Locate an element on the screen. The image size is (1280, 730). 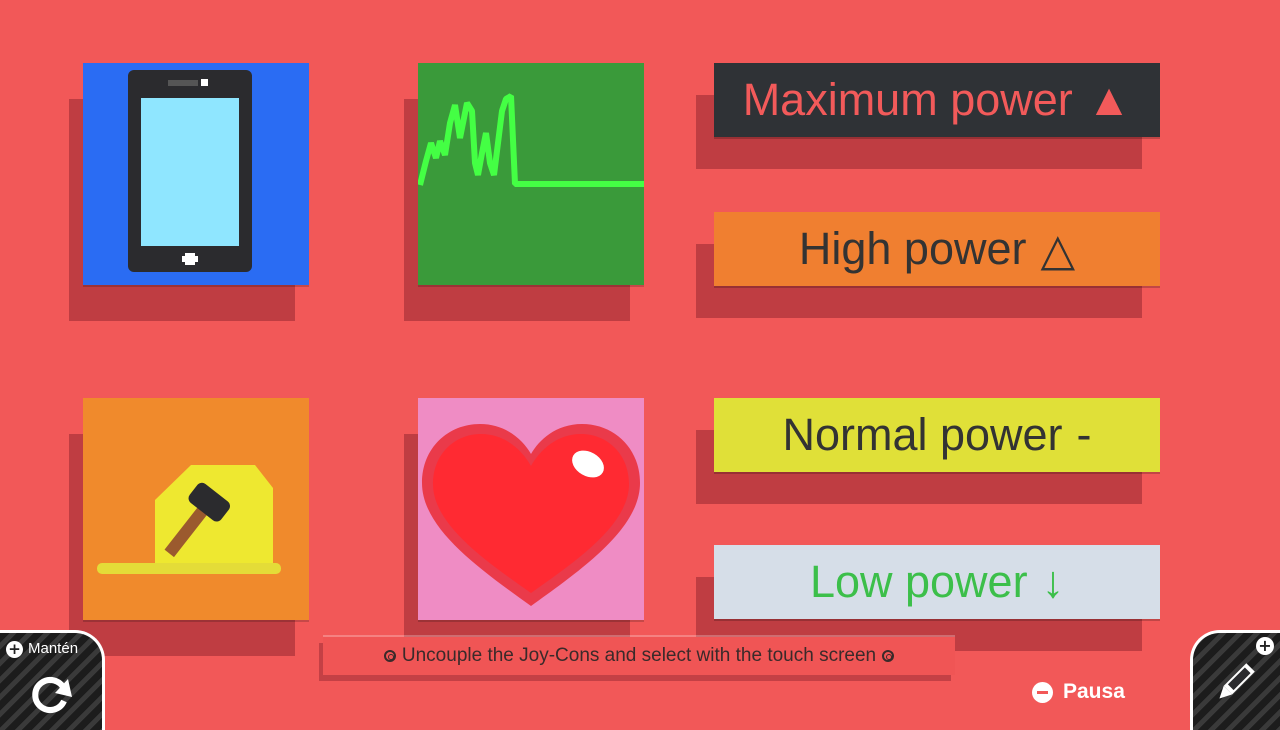
down-arrow-icon: ↓ is located at coordinates (1053, 581).